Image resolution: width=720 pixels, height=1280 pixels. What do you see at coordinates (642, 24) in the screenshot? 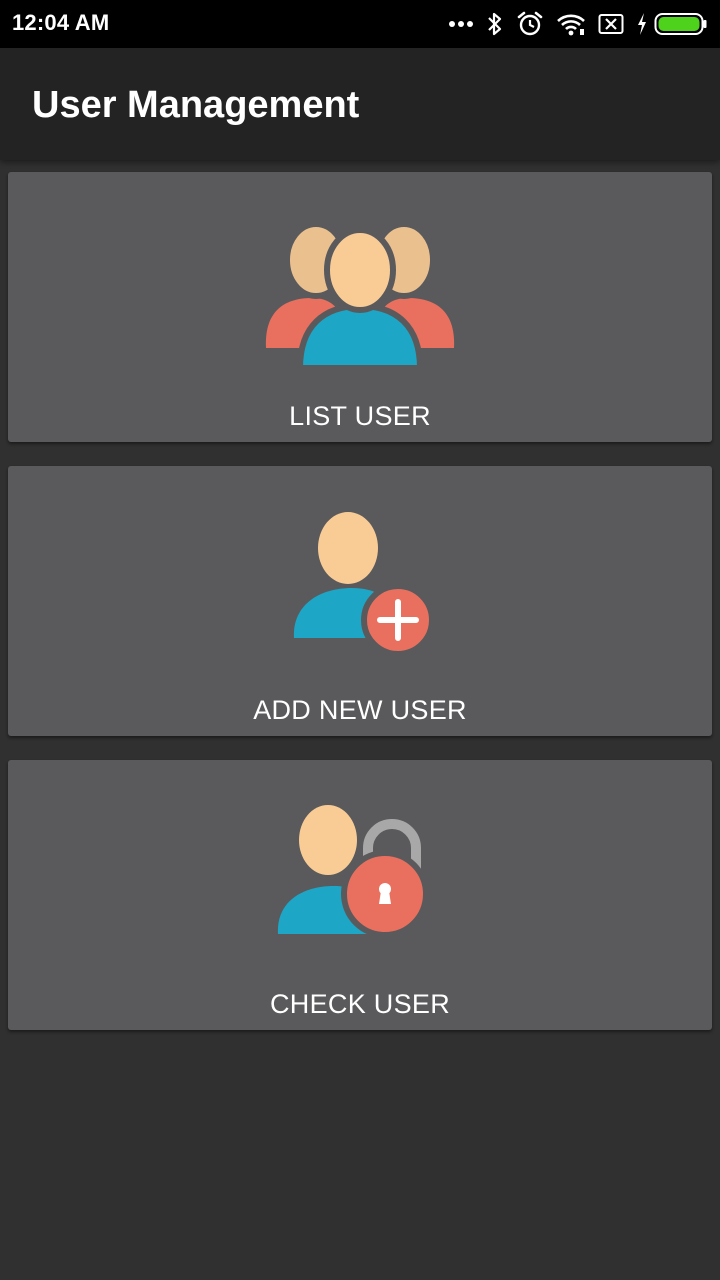
I see `charging-icon` at bounding box center [642, 24].